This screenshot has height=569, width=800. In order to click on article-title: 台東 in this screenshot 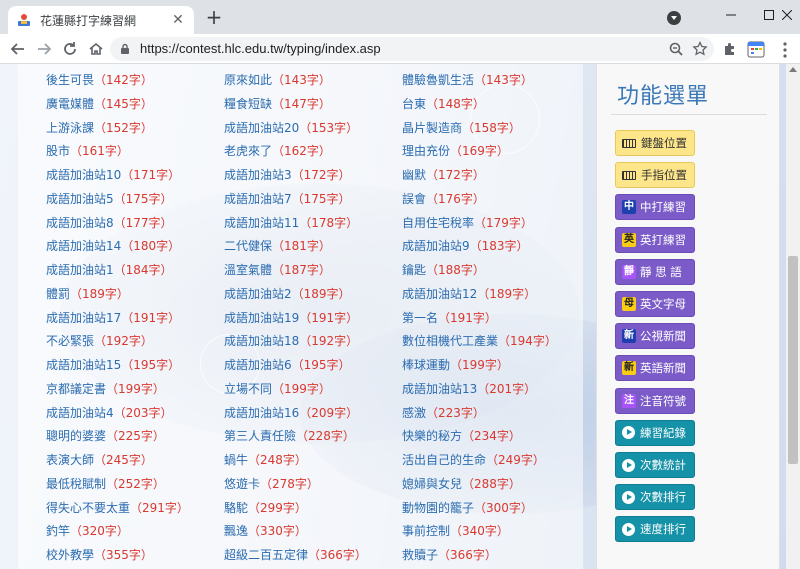, I will do `click(414, 104)`.